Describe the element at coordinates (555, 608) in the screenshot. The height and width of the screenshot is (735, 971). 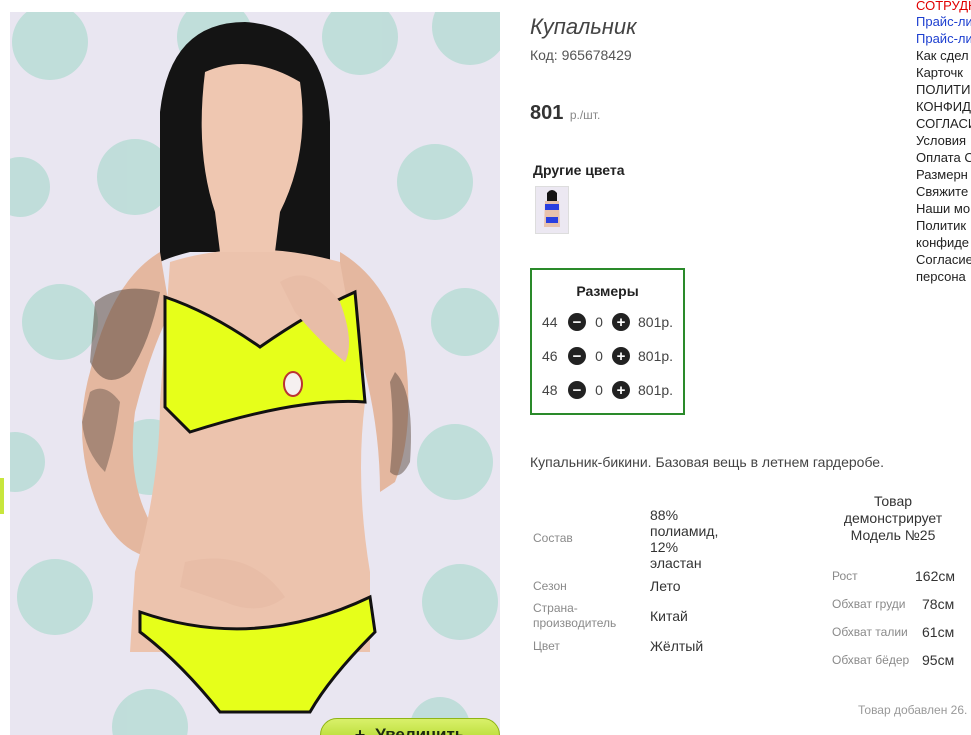
I see `country-label-line: Страна-` at that location.